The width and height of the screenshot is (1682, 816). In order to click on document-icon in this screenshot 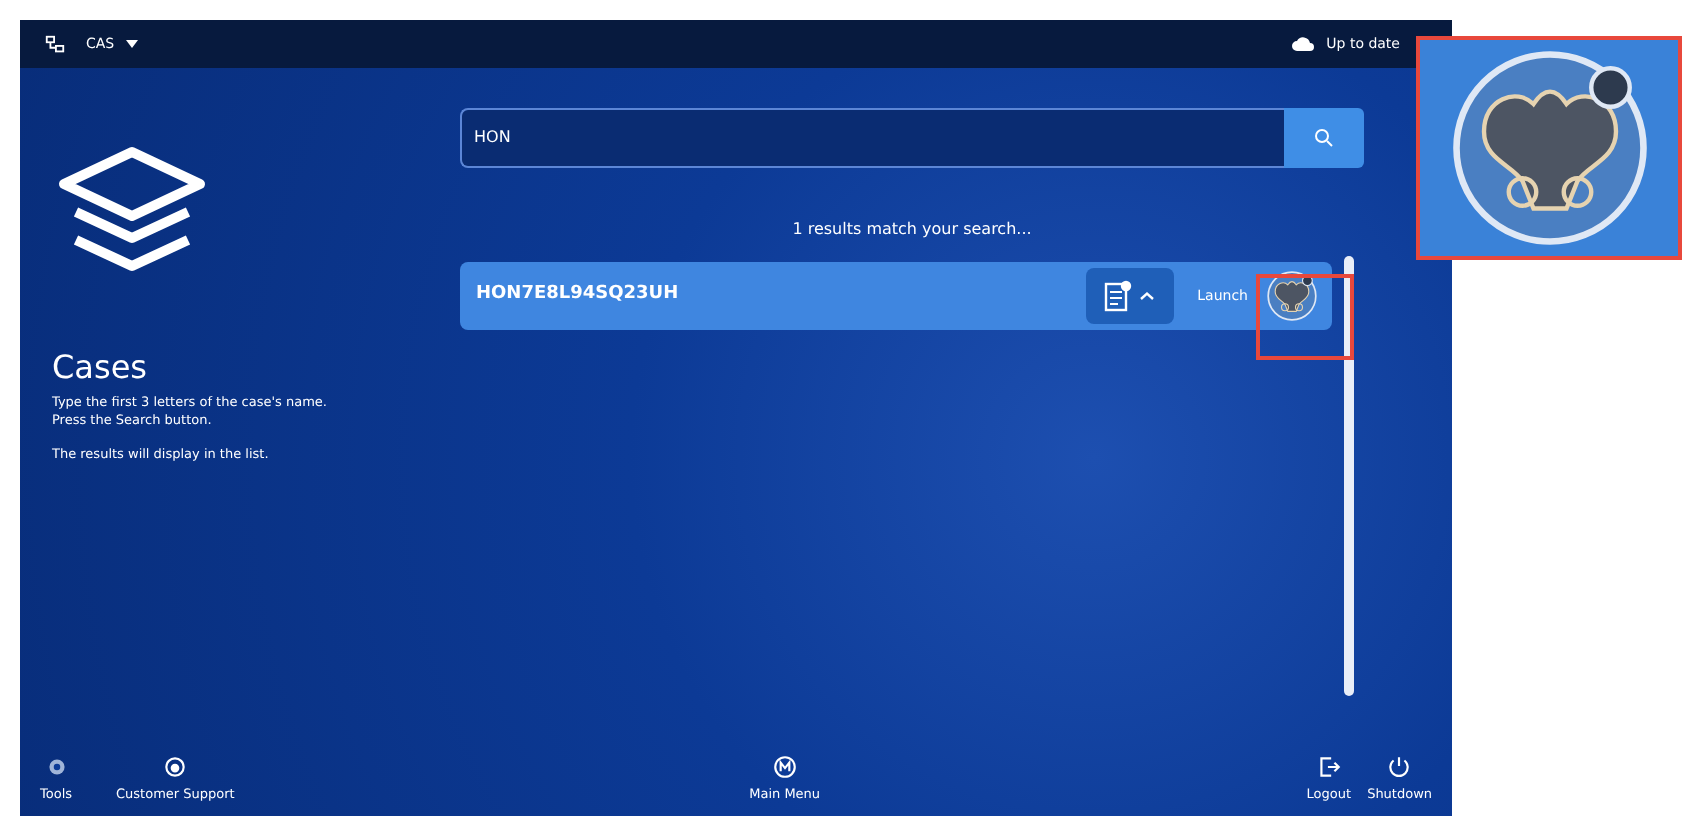, I will do `click(1118, 296)`.